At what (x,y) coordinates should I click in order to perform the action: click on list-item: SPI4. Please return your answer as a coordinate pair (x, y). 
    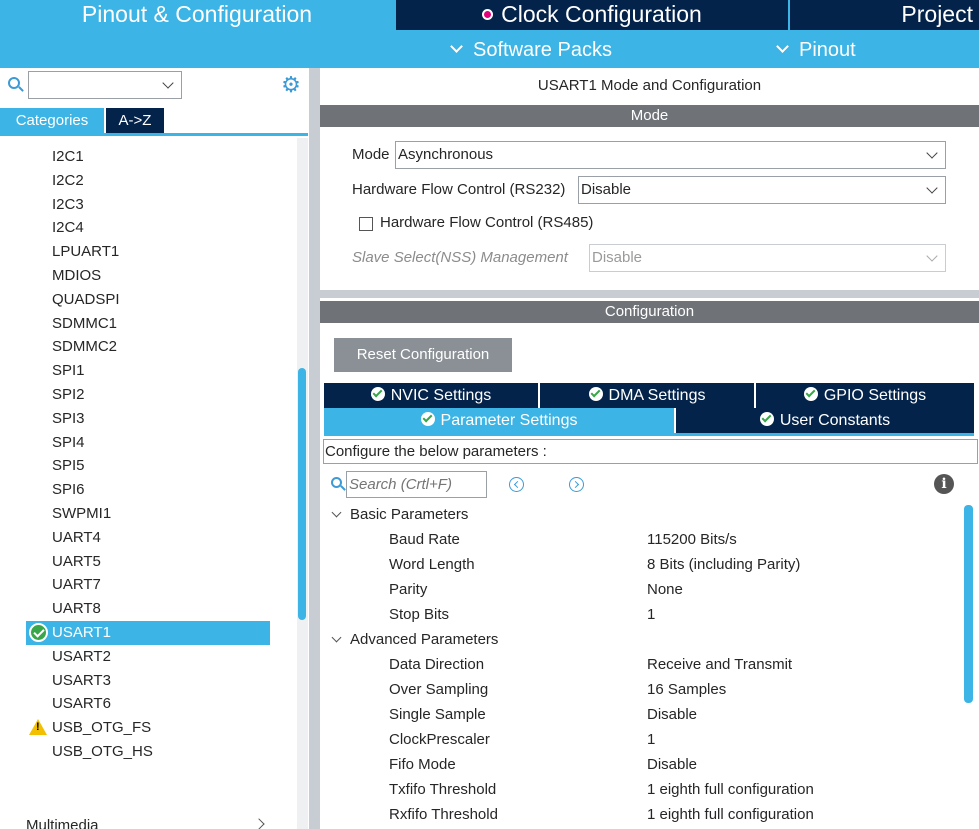
    Looking at the image, I should click on (148, 443).